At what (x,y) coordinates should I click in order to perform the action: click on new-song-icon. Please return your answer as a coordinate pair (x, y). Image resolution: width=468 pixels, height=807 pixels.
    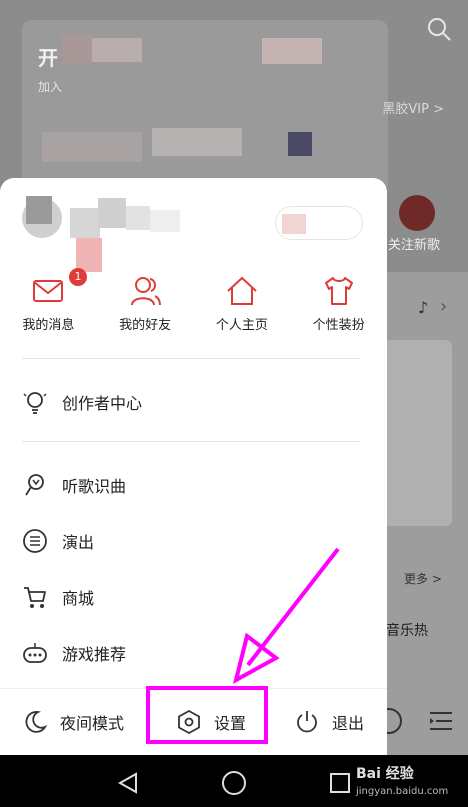
    Looking at the image, I should click on (417, 213).